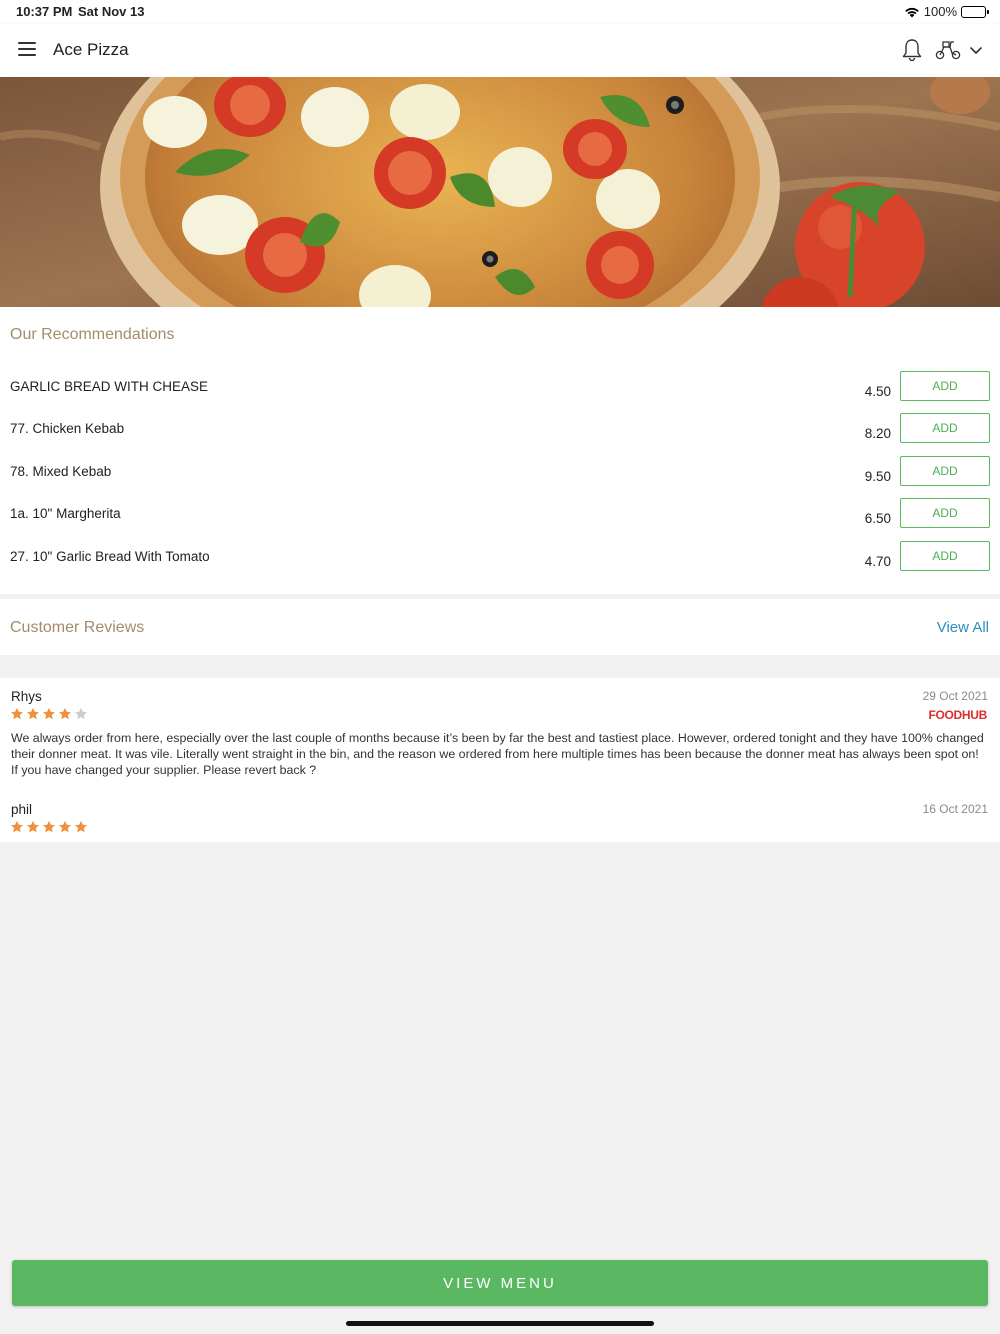 This screenshot has height=1334, width=1000. What do you see at coordinates (912, 12) in the screenshot?
I see `wifi-icon` at bounding box center [912, 12].